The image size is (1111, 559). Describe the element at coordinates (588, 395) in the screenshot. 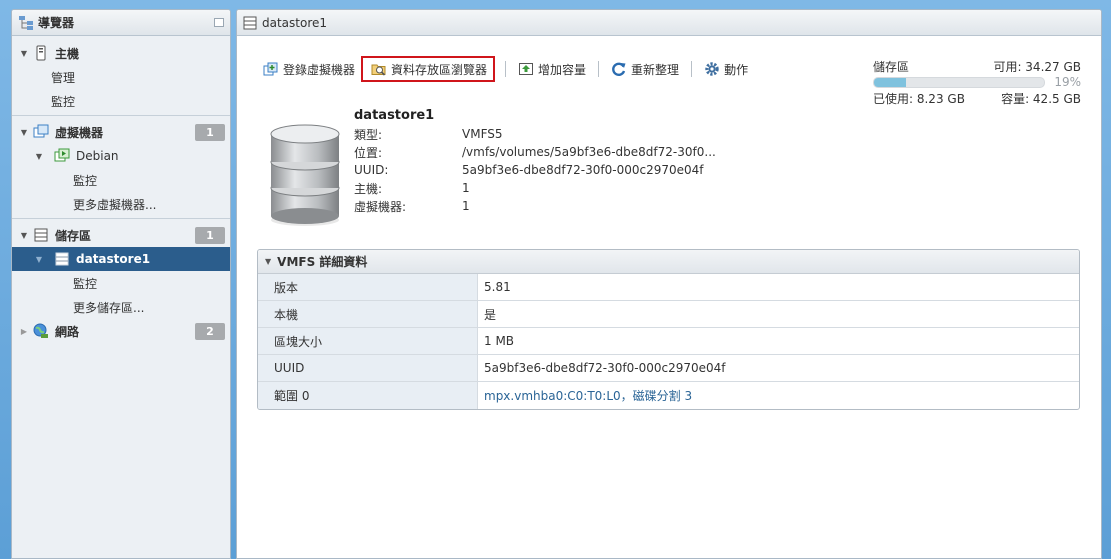

I see `extent-link: mpx.vmhba0:C0:T0:L0，磁碟分割 3` at that location.